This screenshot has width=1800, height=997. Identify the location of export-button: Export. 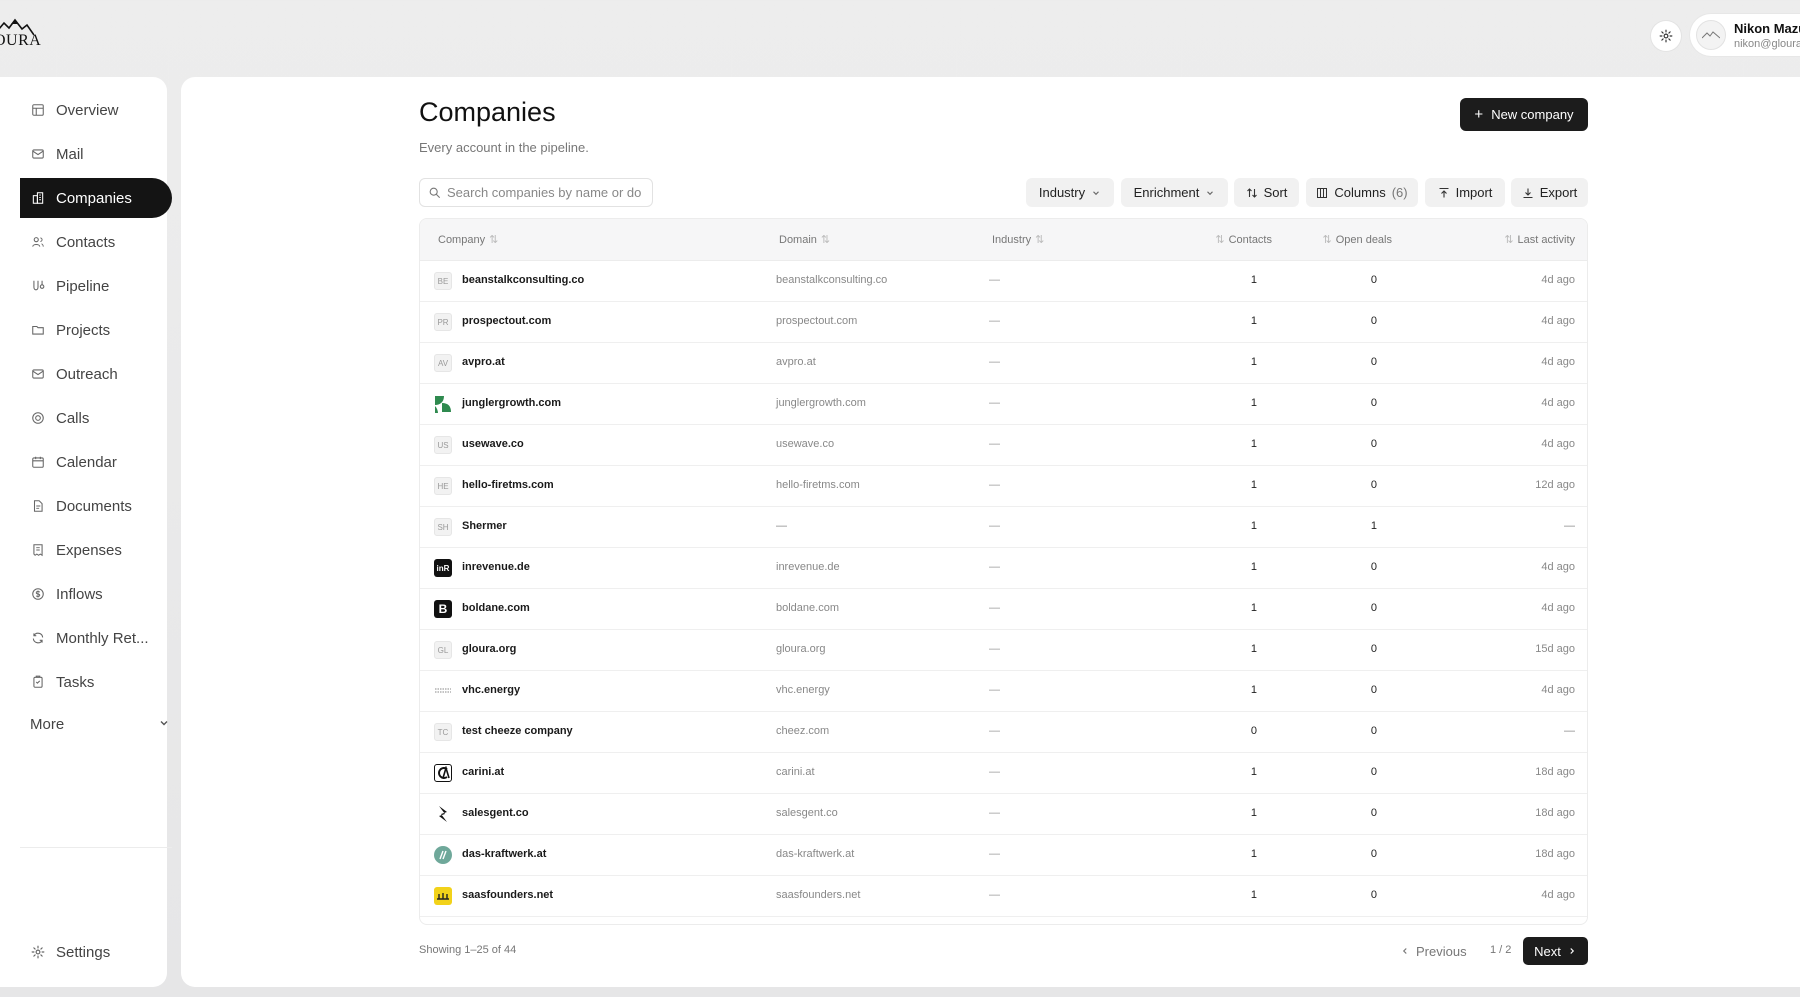
(1549, 192).